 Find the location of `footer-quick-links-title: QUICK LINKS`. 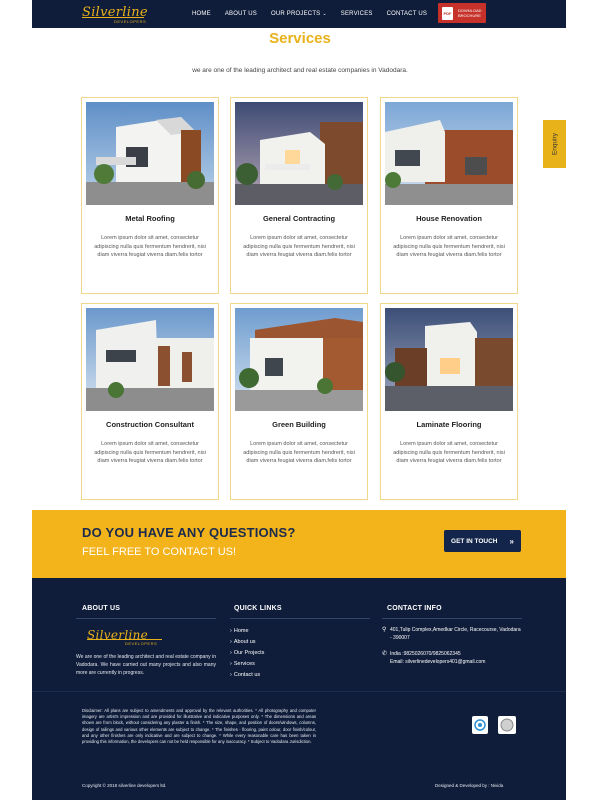

footer-quick-links-title: QUICK LINKS is located at coordinates (258, 608).